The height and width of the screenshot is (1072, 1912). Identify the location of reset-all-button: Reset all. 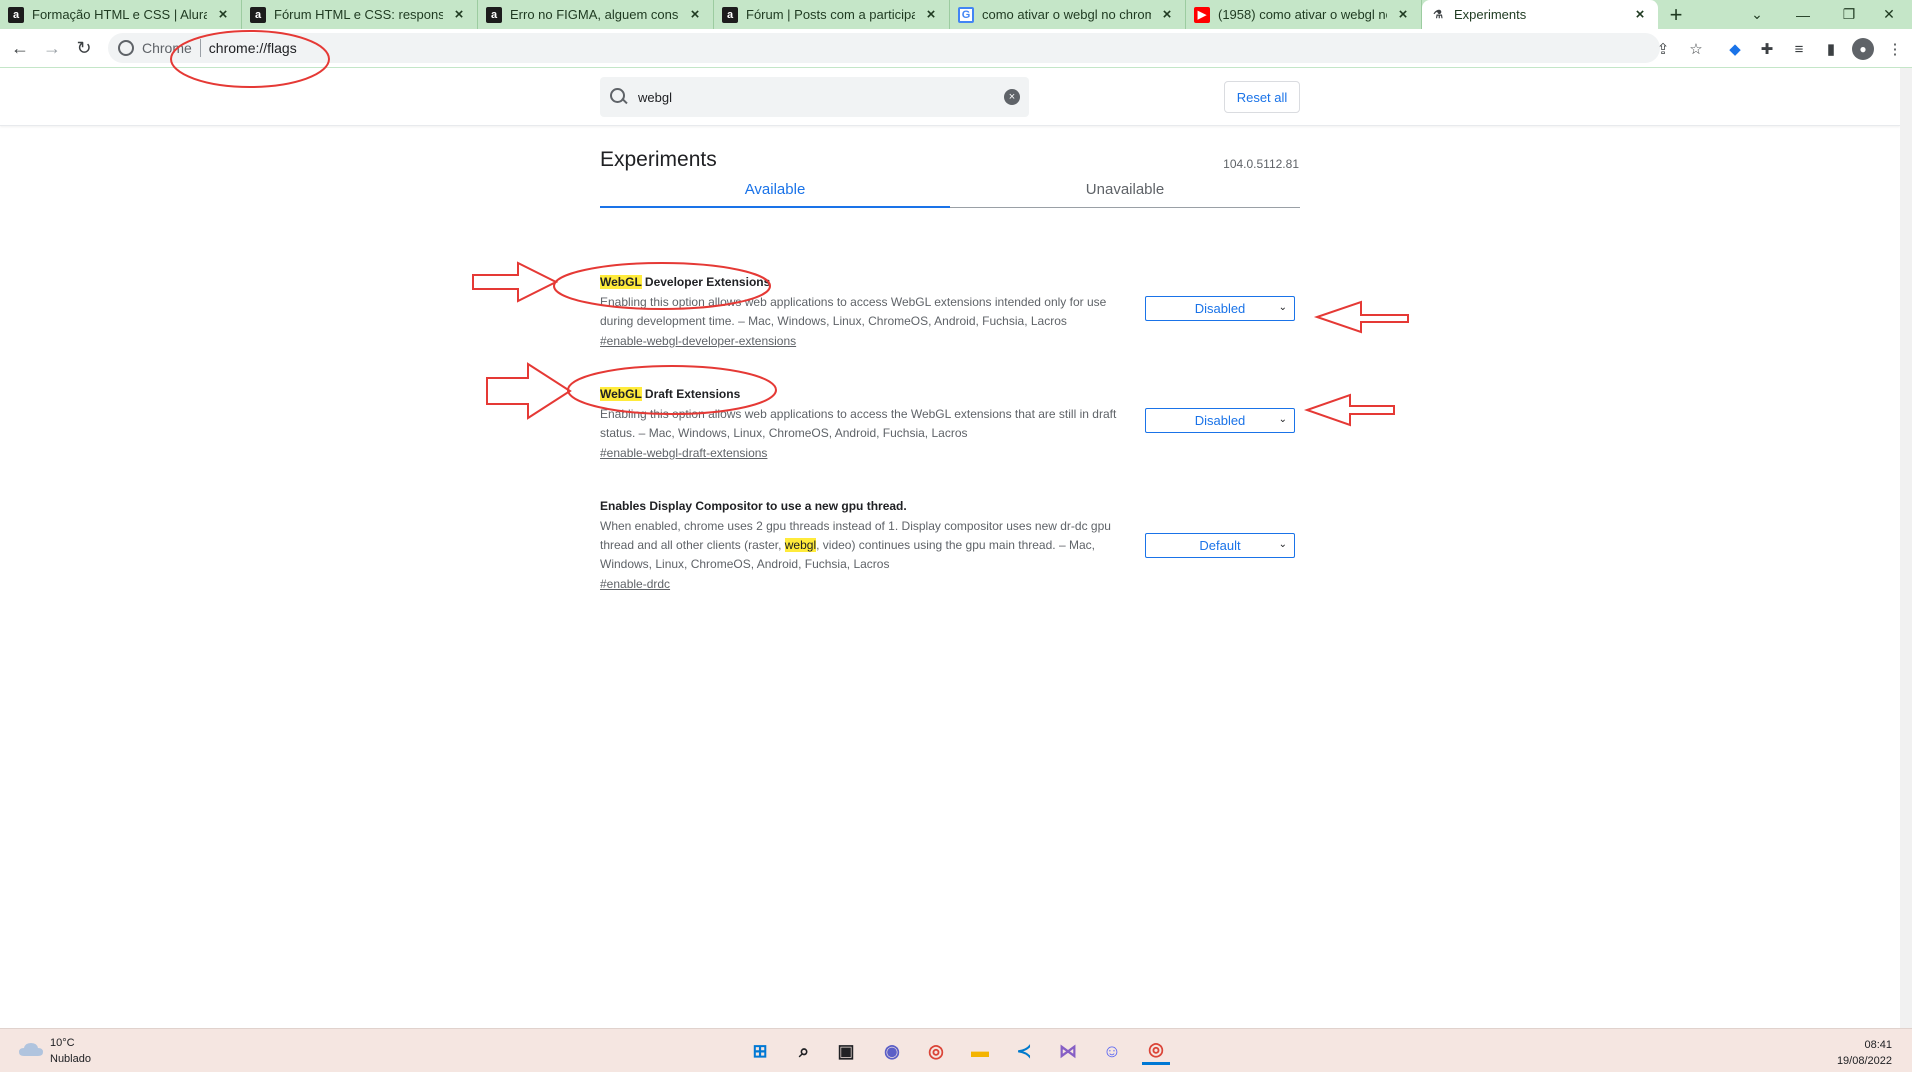
(1262, 97).